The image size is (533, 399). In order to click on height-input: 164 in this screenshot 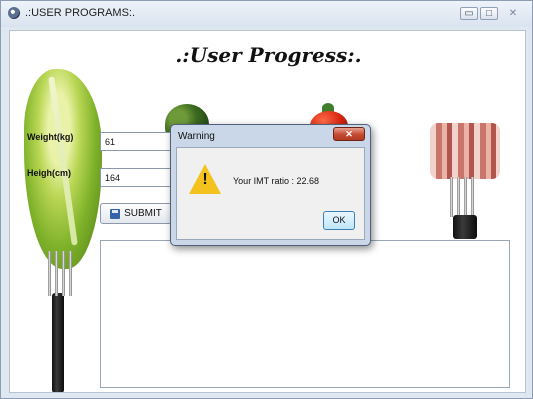, I will do `click(140, 177)`.